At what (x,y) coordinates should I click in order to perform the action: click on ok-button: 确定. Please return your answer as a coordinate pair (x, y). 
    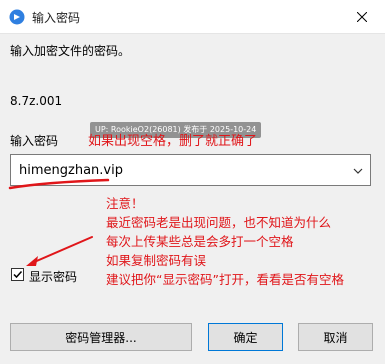
    Looking at the image, I should click on (245, 337).